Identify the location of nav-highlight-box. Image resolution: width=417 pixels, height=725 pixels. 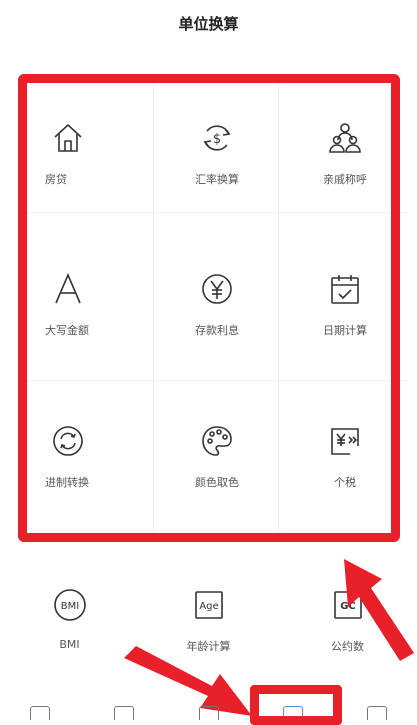
(296, 705).